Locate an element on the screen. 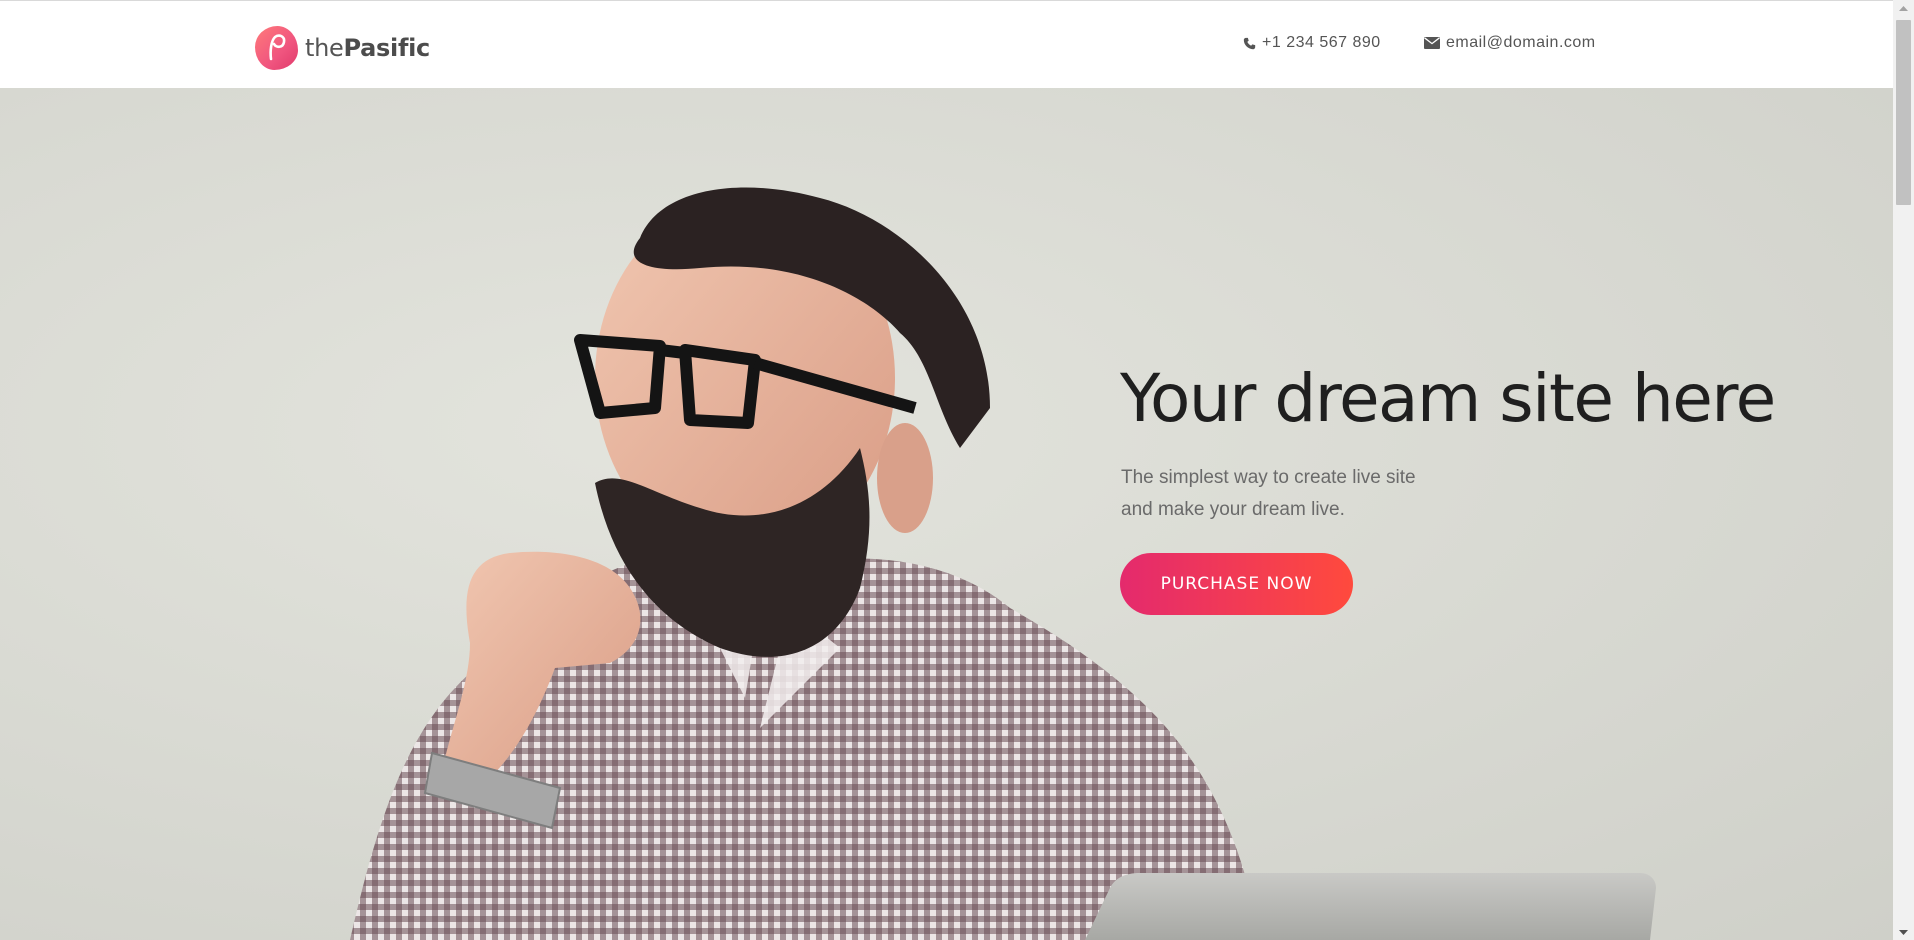  scrollbar-thumb is located at coordinates (1903, 112).